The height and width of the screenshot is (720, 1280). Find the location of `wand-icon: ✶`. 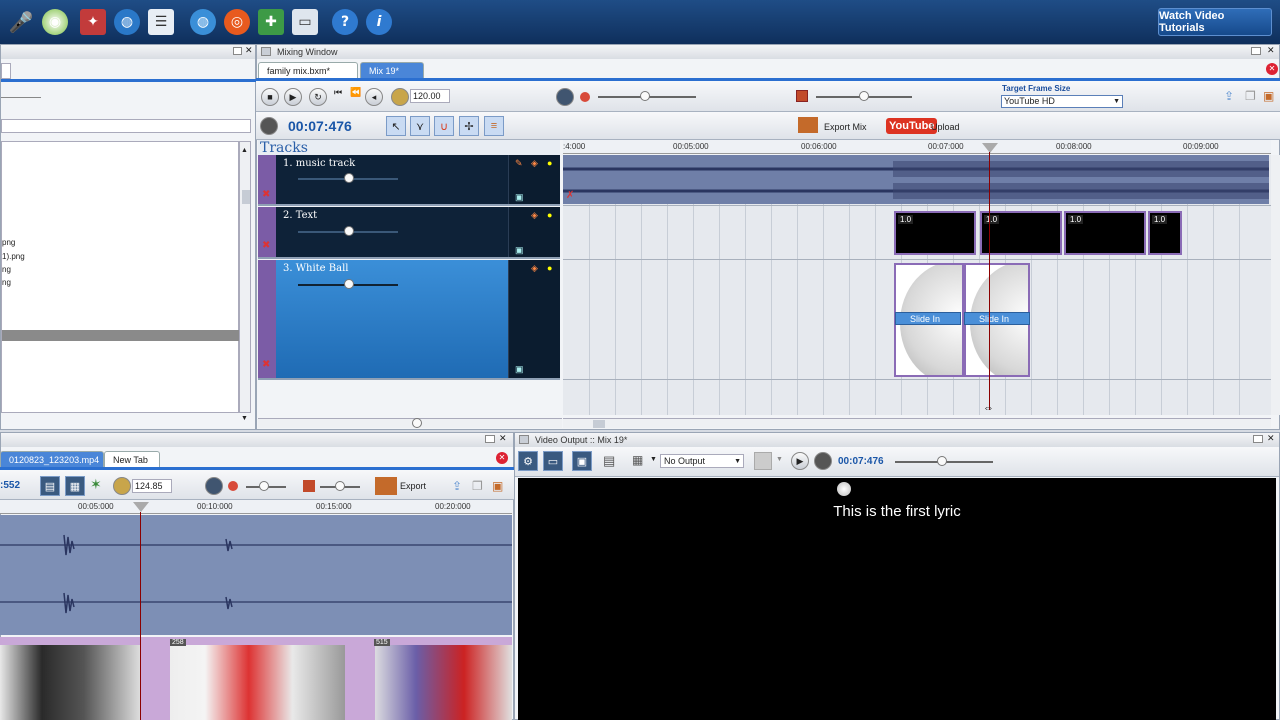

wand-icon: ✶ is located at coordinates (96, 484).